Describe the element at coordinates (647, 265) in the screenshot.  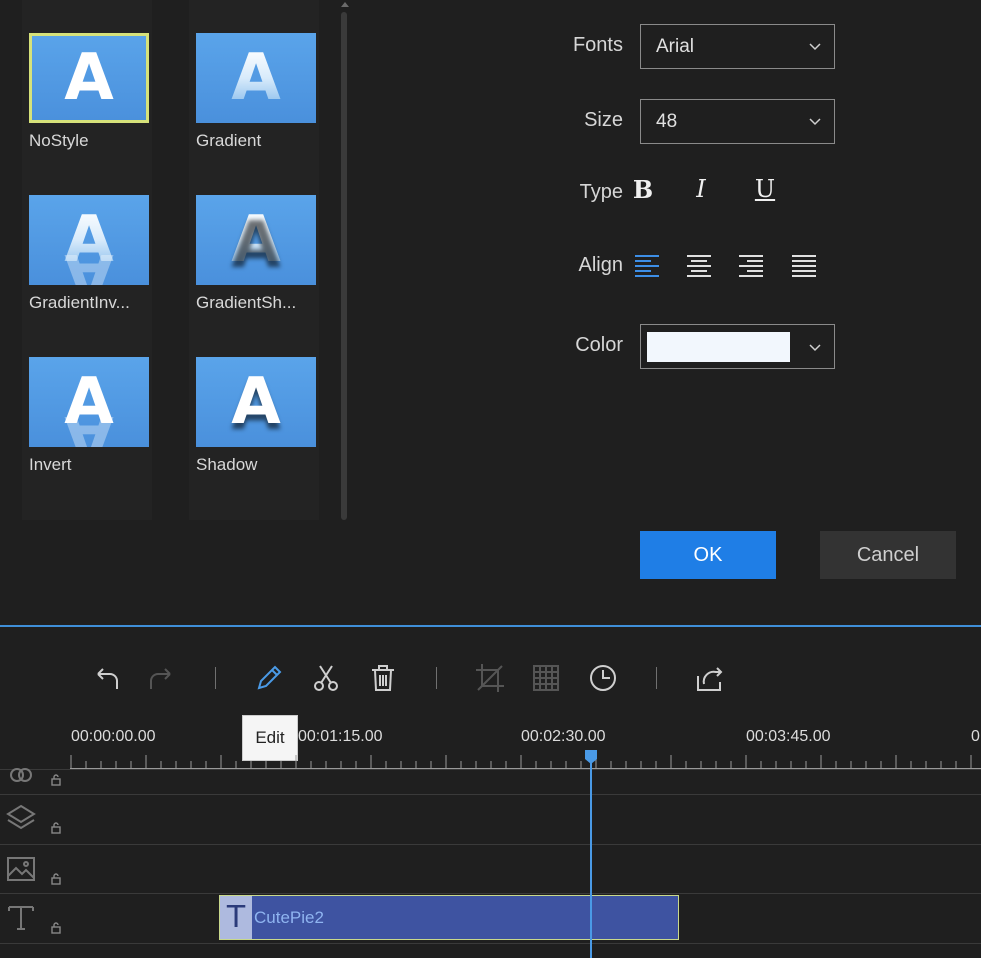
I see `align-left-icon` at that location.